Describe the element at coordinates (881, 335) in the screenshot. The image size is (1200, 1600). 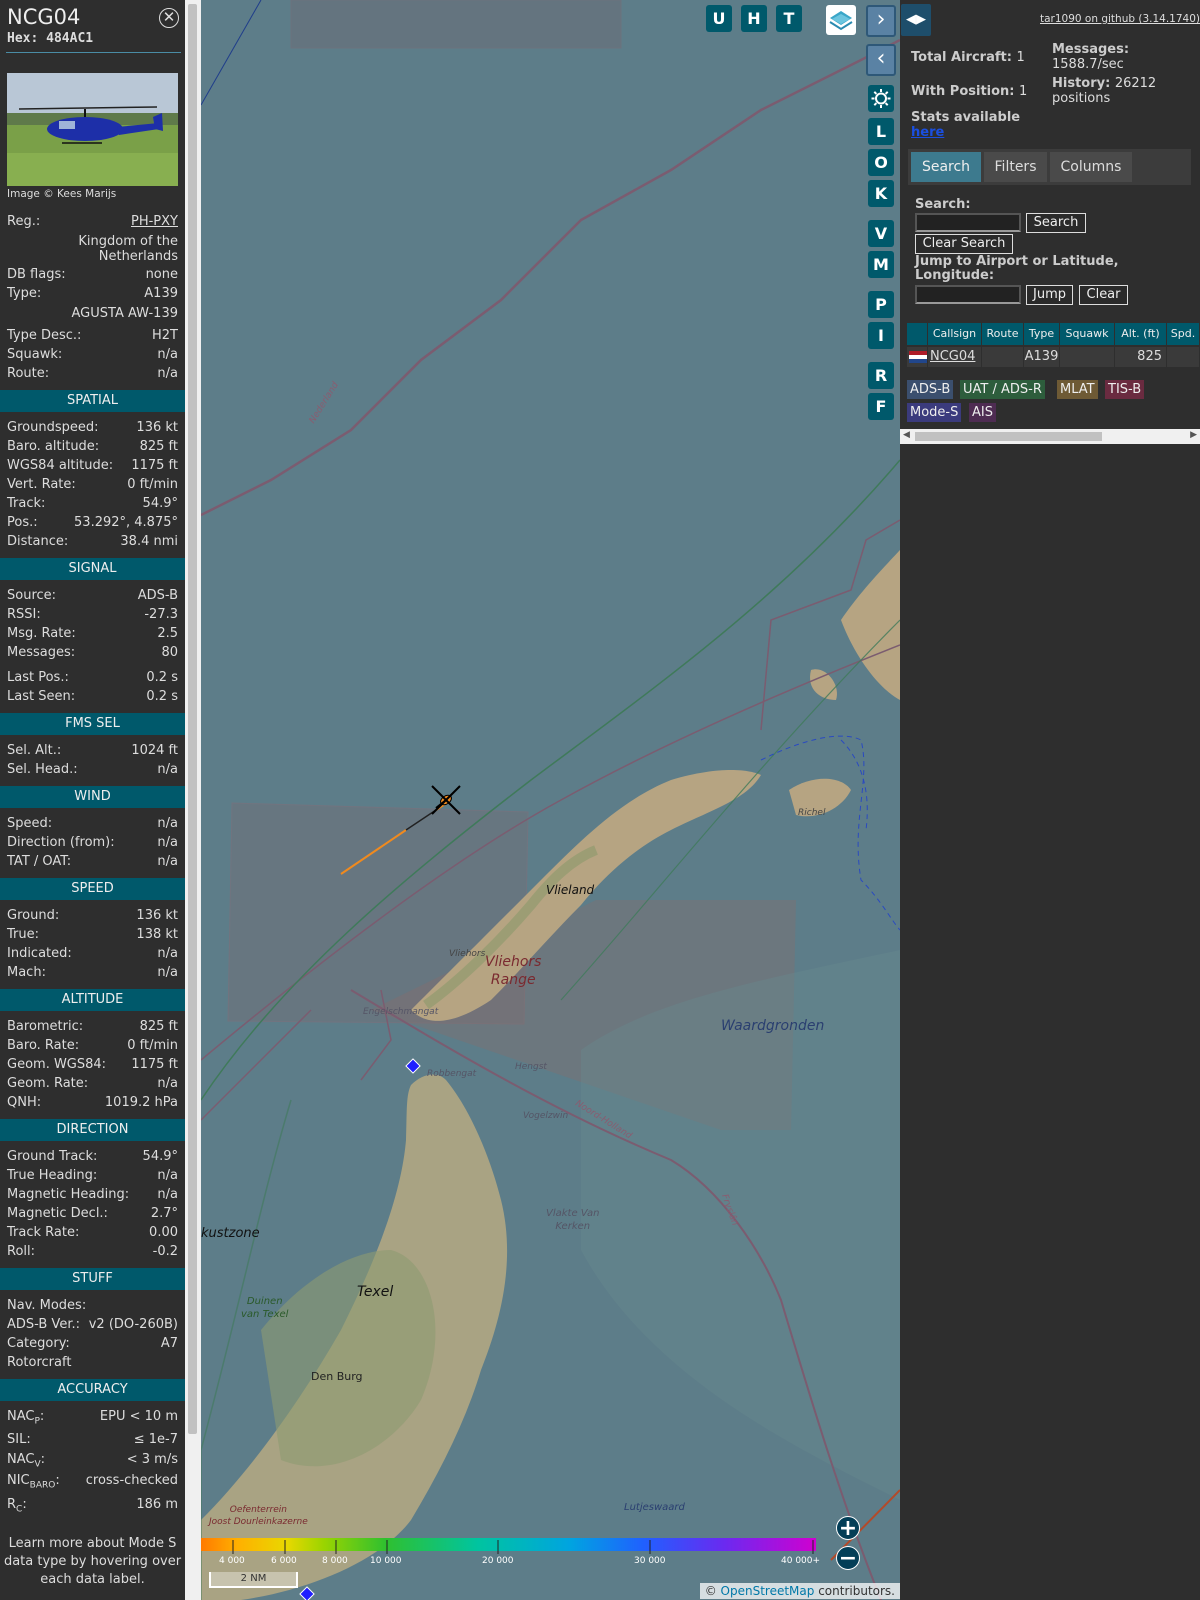
I see `map-button-i: I` at that location.